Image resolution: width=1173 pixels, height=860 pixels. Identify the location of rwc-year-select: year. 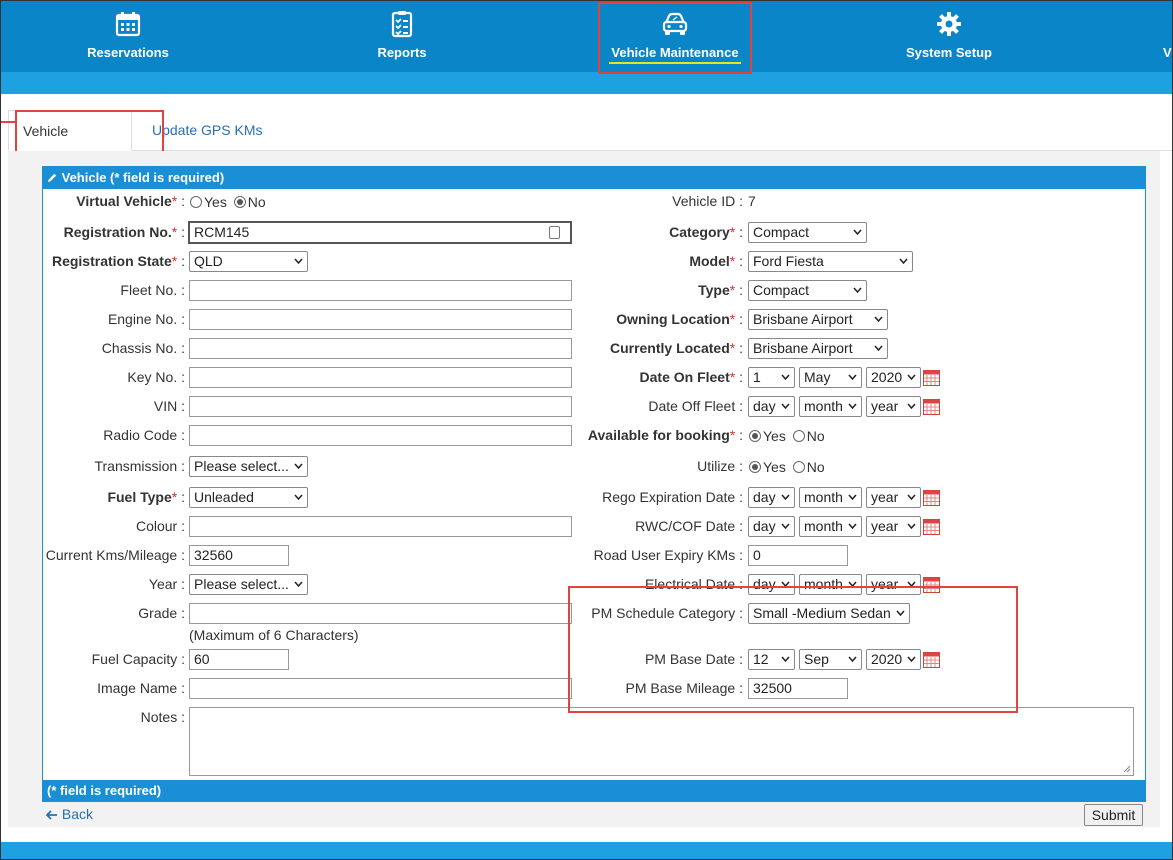
(893, 526).